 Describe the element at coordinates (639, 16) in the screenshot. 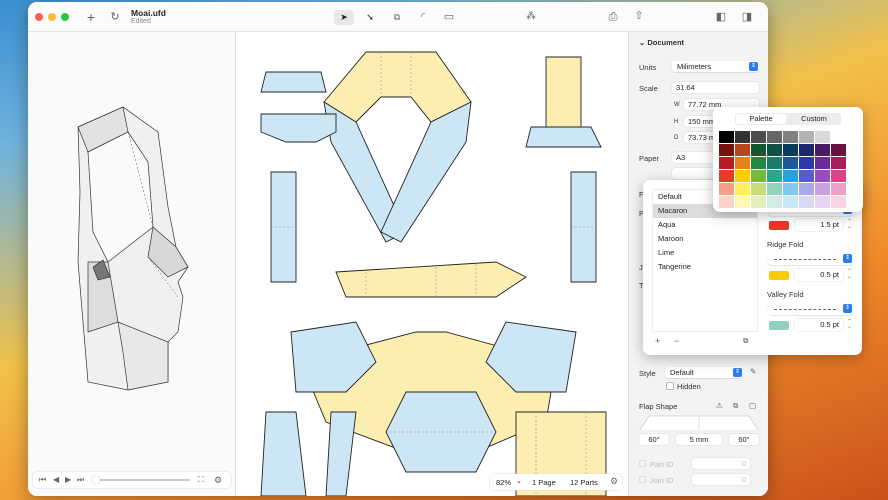

I see `share-icon: ⇧` at that location.